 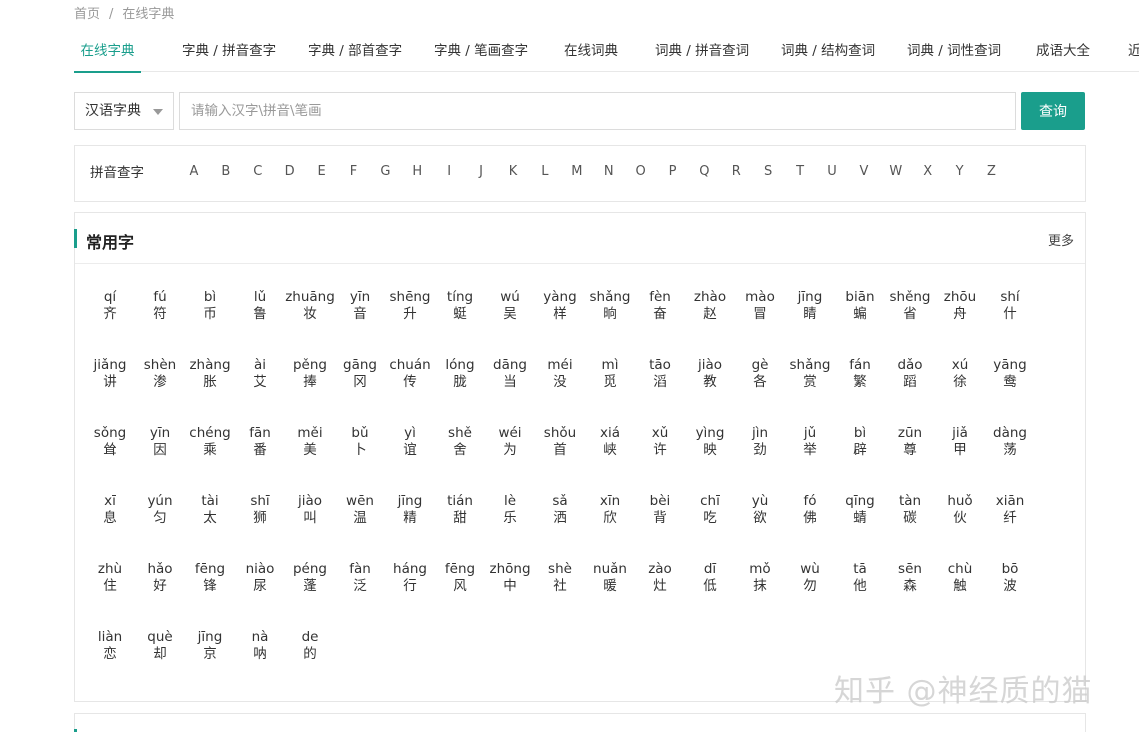 I want to click on char-item: yīn 因, so click(x=160, y=442).